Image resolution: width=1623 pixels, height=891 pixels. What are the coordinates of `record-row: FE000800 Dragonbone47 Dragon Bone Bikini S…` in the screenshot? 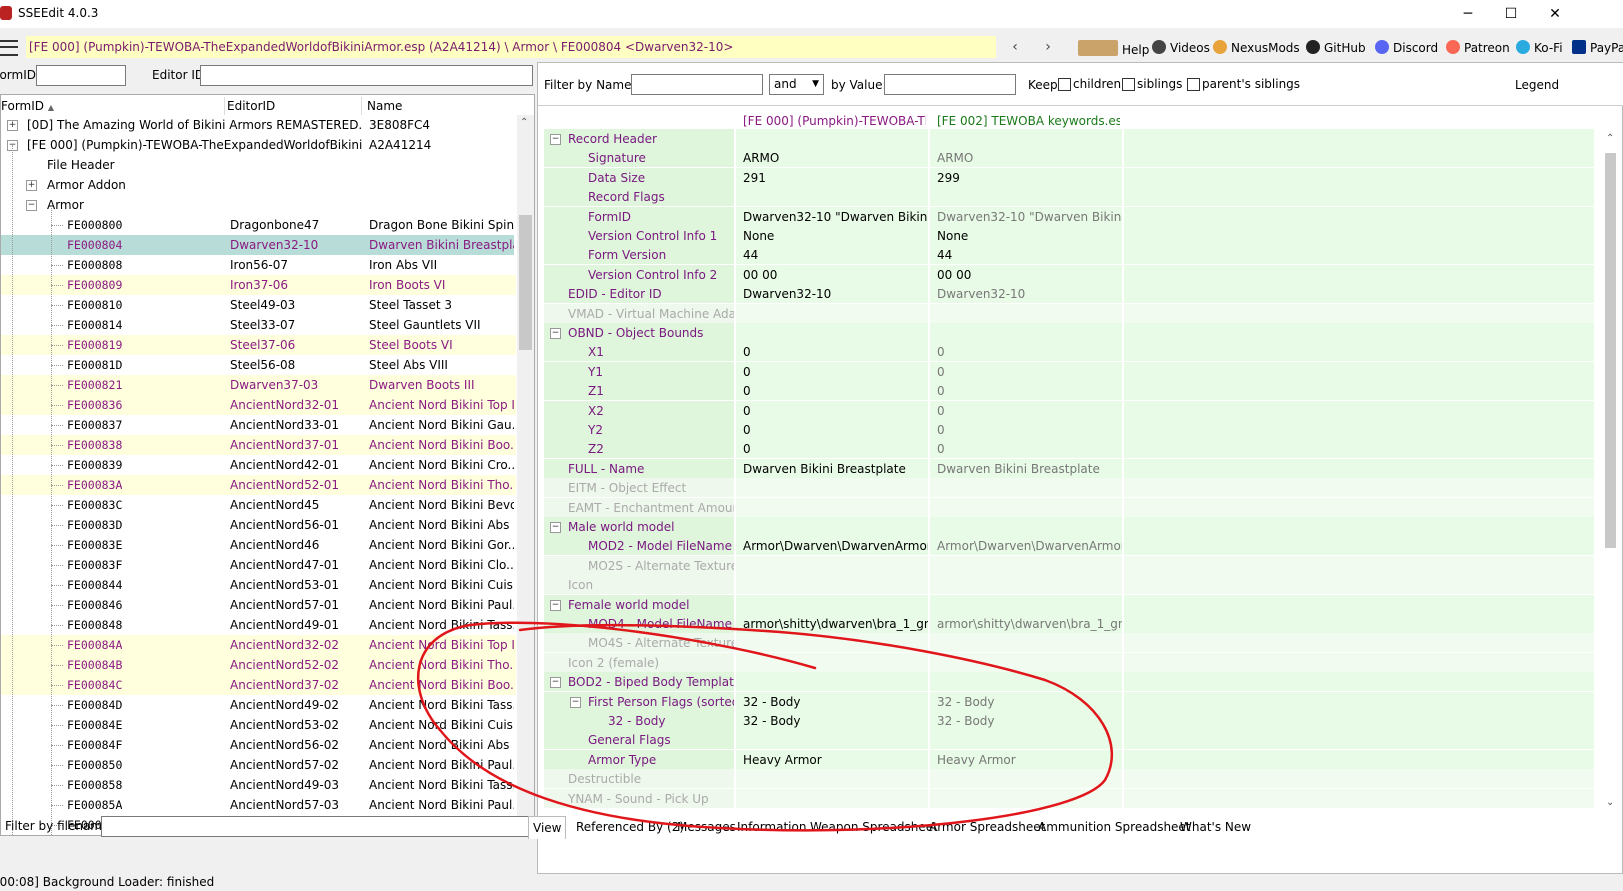 It's located at (258, 225).